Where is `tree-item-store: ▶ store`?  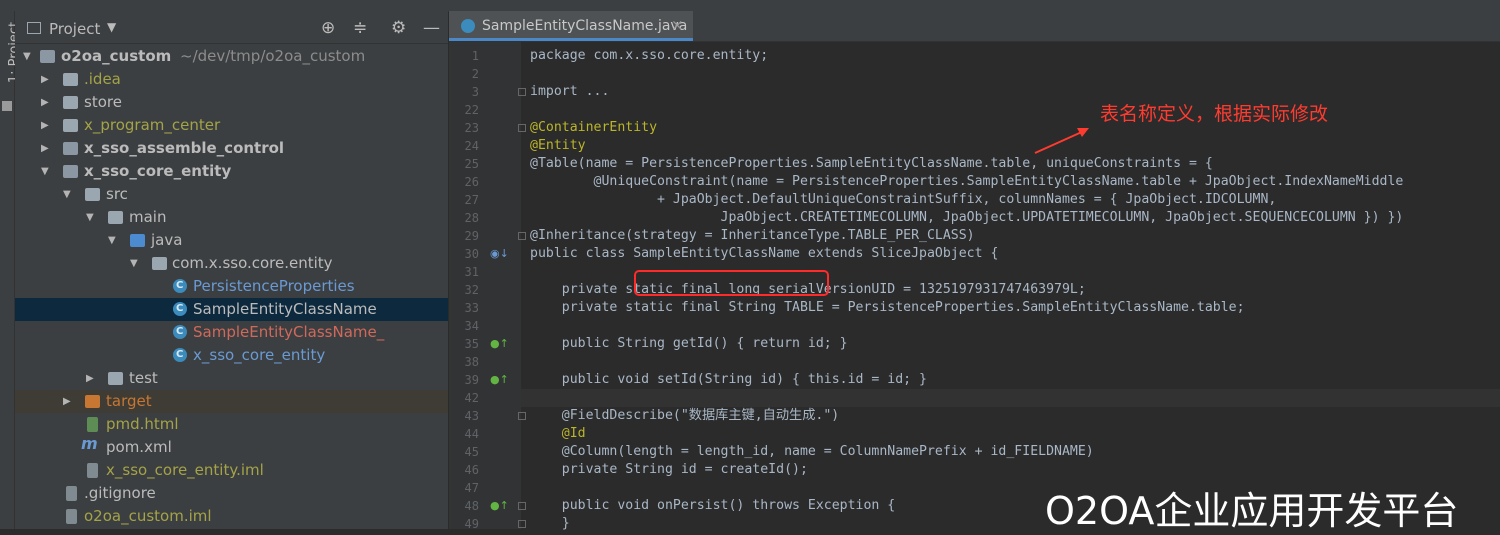
tree-item-store: ▶ store is located at coordinates (231, 102).